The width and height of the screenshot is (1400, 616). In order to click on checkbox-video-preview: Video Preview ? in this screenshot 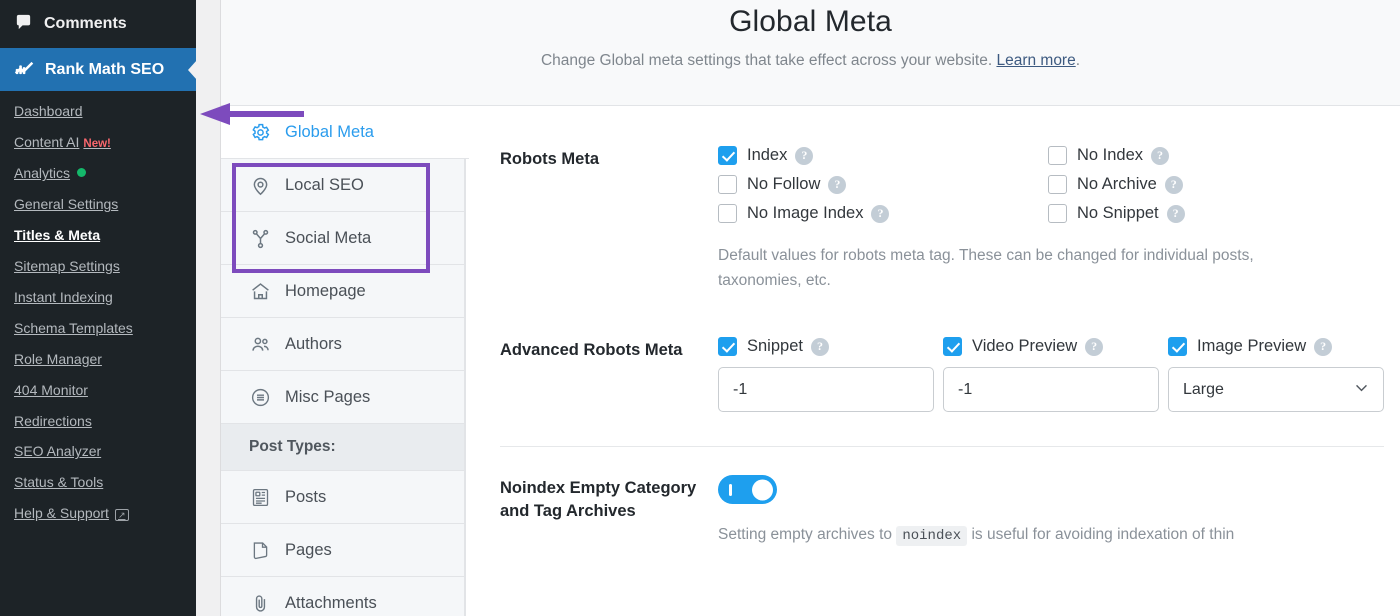, I will do `click(1051, 347)`.